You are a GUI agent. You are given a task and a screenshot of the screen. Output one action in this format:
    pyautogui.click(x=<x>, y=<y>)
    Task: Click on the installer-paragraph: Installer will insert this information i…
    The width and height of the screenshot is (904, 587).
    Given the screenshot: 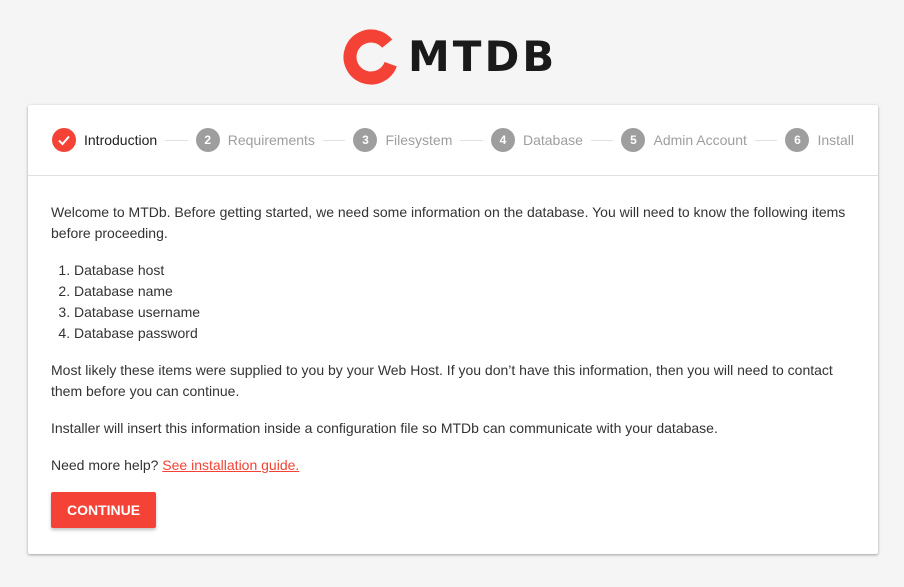 What is the action you would take?
    pyautogui.click(x=384, y=428)
    